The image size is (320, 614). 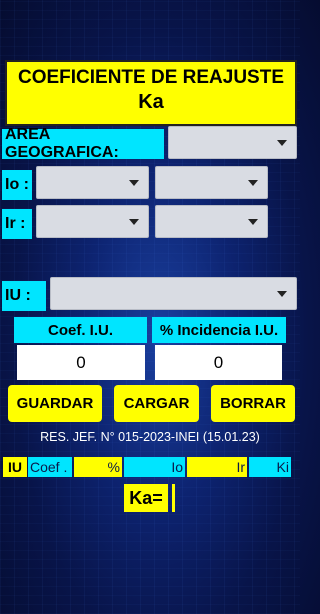 What do you see at coordinates (270, 467) in the screenshot?
I see `result-ki-cell: Ki` at bounding box center [270, 467].